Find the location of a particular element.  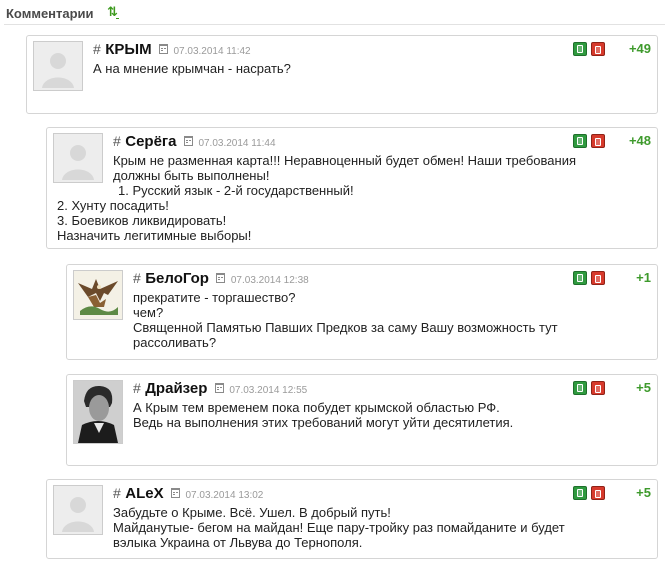

comment-text-line: рассоливать? is located at coordinates (175, 342).